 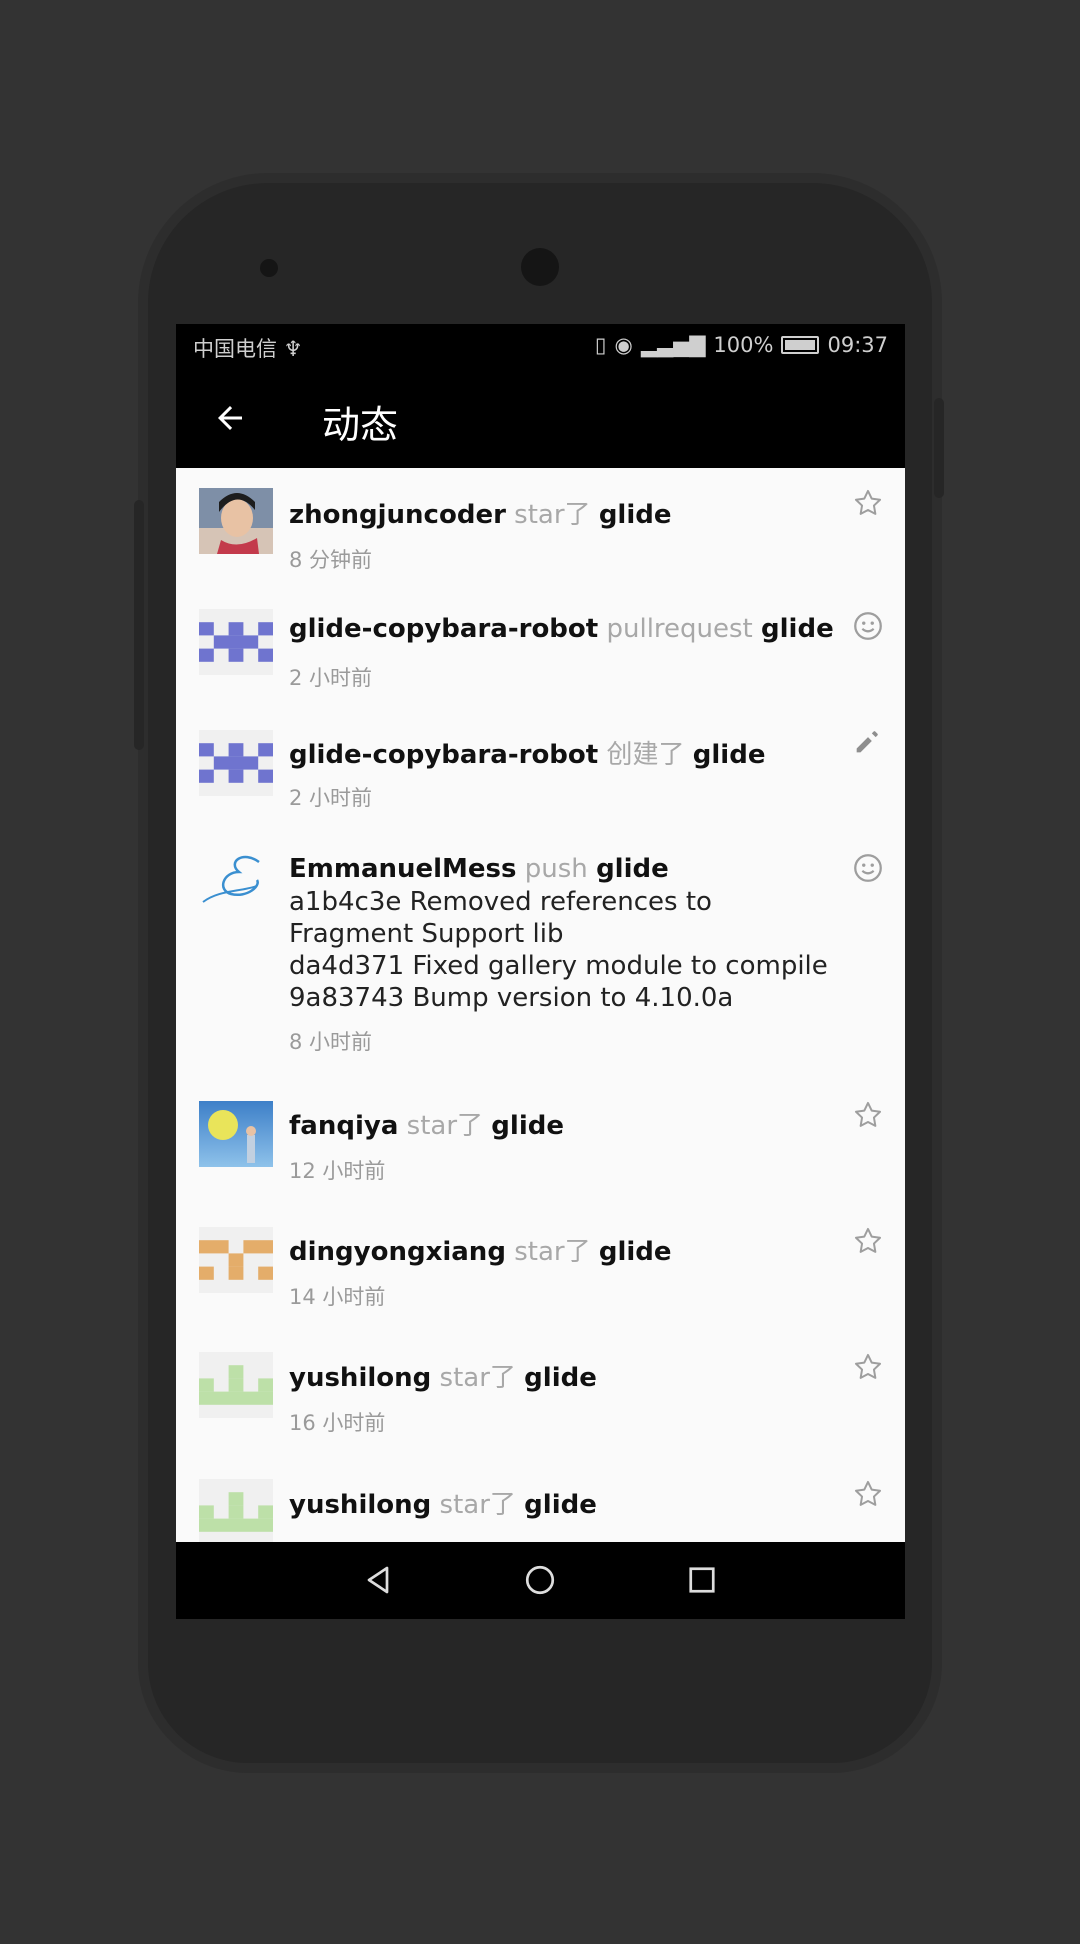 What do you see at coordinates (558, 966) in the screenshot?
I see `commit-line: da4d371 Fixed gallery module to compile` at bounding box center [558, 966].